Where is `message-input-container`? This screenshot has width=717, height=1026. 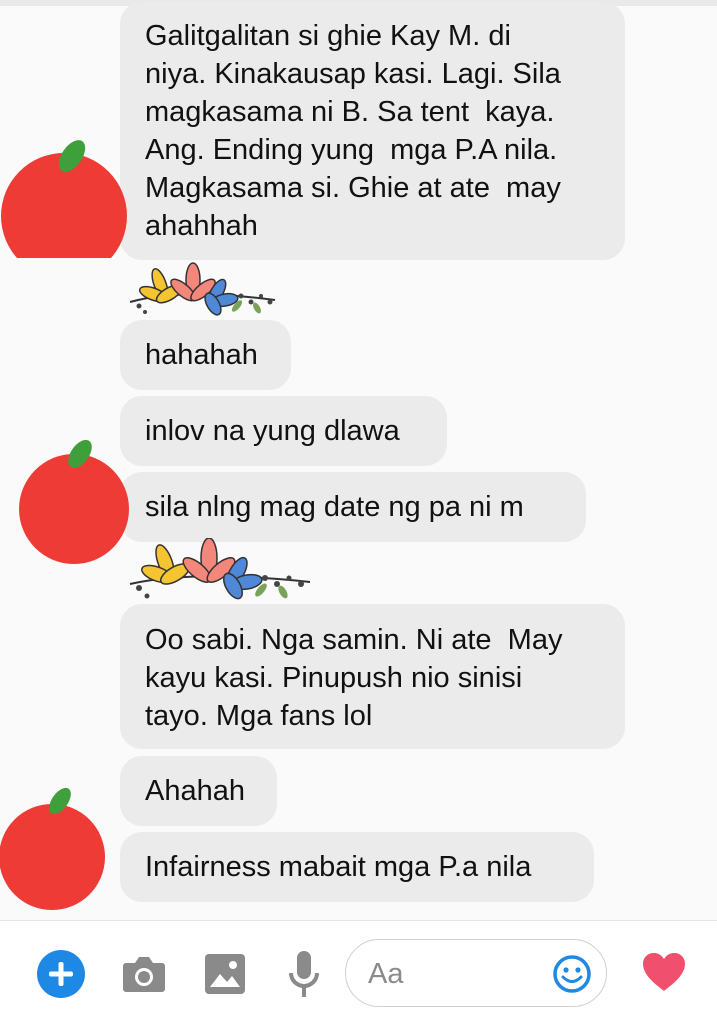
message-input-container is located at coordinates (476, 973).